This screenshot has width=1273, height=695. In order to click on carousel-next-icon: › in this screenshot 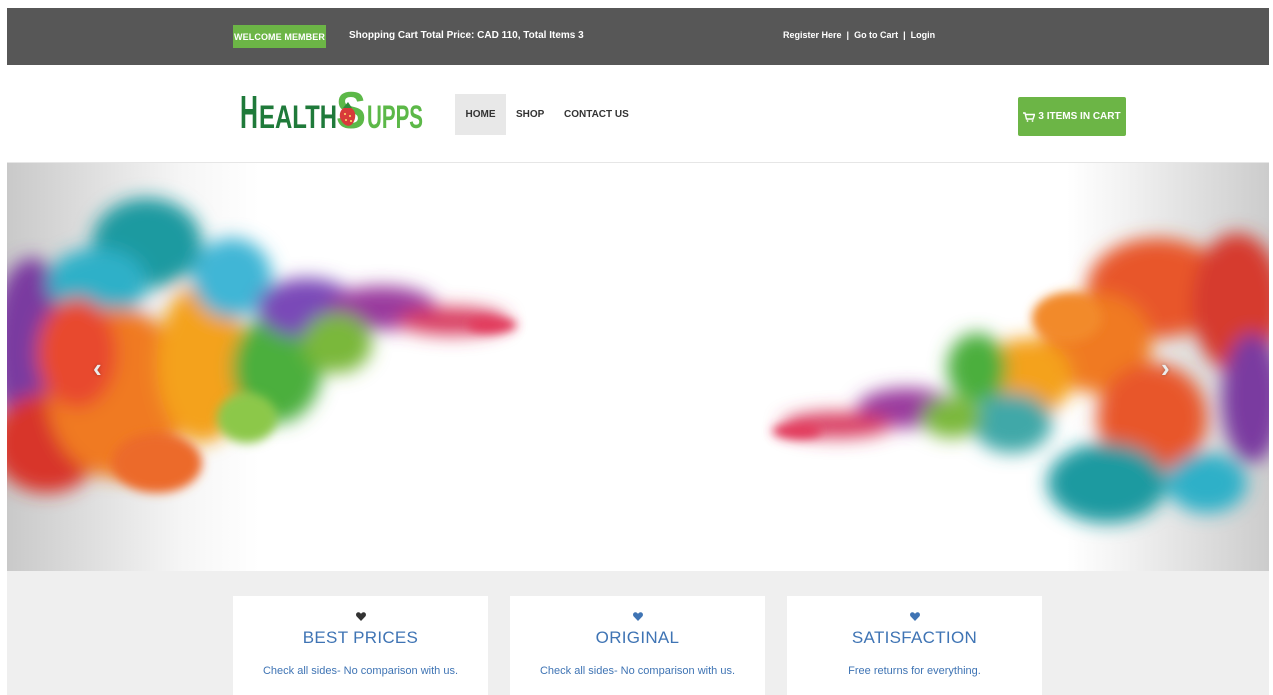, I will do `click(1165, 368)`.